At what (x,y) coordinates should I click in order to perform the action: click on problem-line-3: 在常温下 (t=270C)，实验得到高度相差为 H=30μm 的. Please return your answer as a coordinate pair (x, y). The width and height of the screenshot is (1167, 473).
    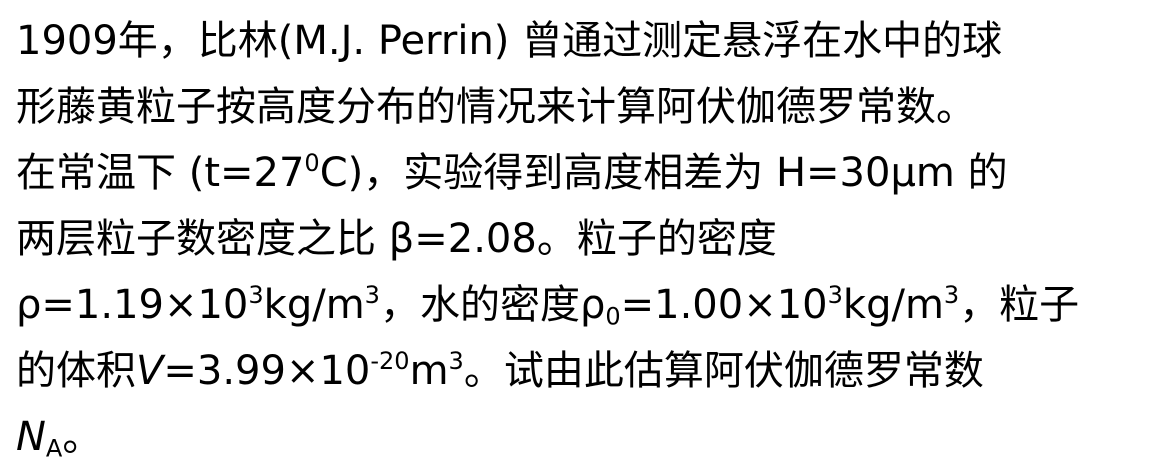
    Looking at the image, I should click on (588, 173).